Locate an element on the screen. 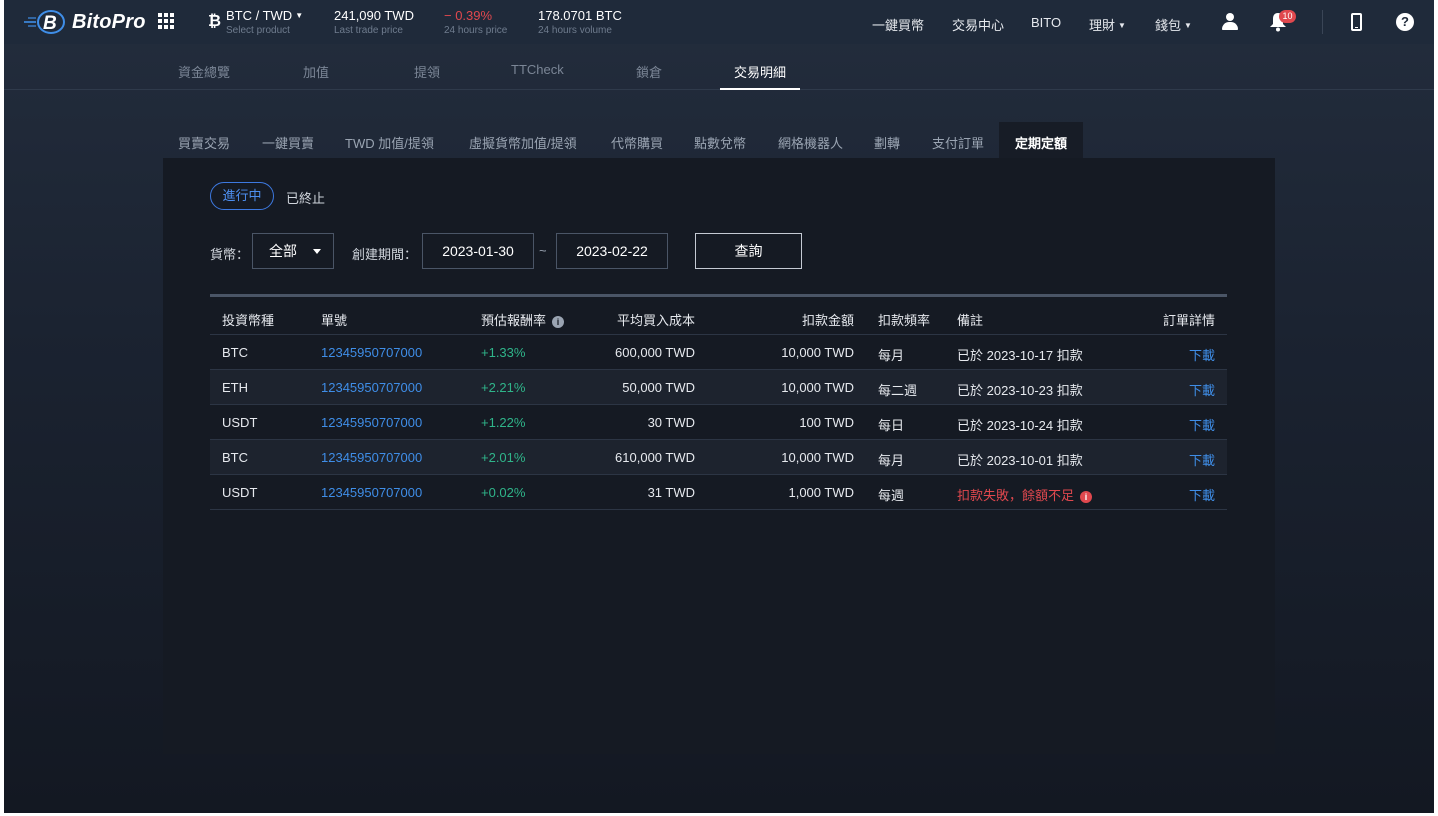 The height and width of the screenshot is (816, 1438). cell-frequency: 每週 is located at coordinates (891, 495).